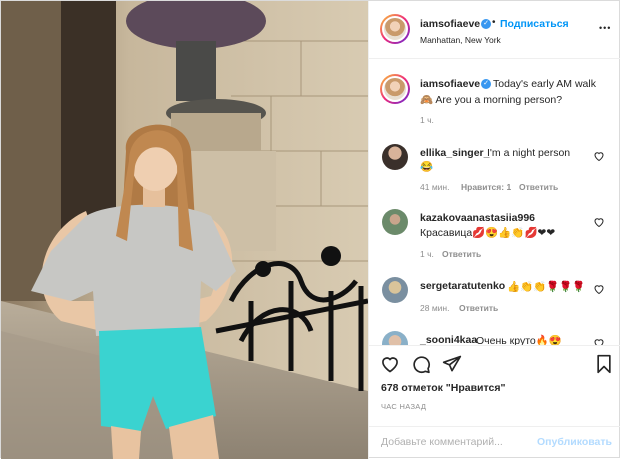  I want to click on comment-text-line2: 😂, so click(427, 167).